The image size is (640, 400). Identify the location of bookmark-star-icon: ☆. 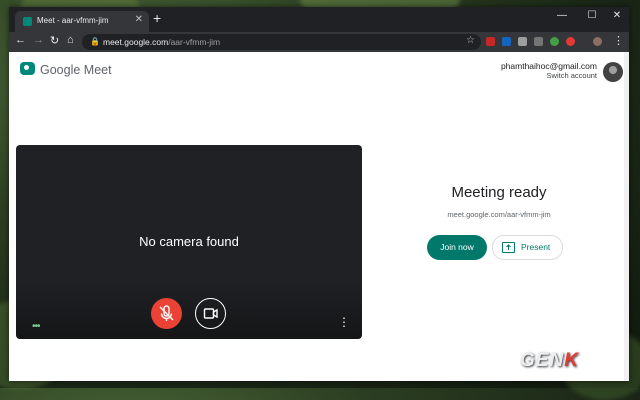
(470, 40).